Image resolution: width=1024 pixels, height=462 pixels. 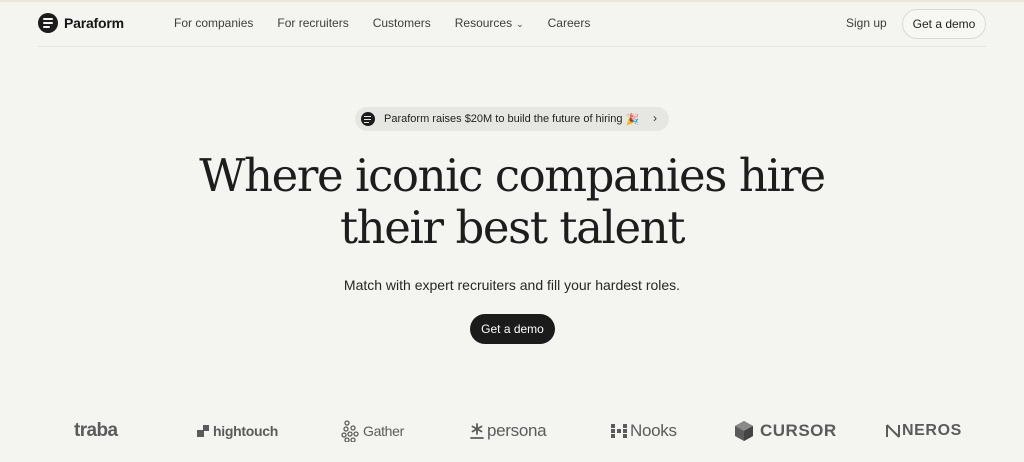 I want to click on chevron-right-icon: ›, so click(x=655, y=118).